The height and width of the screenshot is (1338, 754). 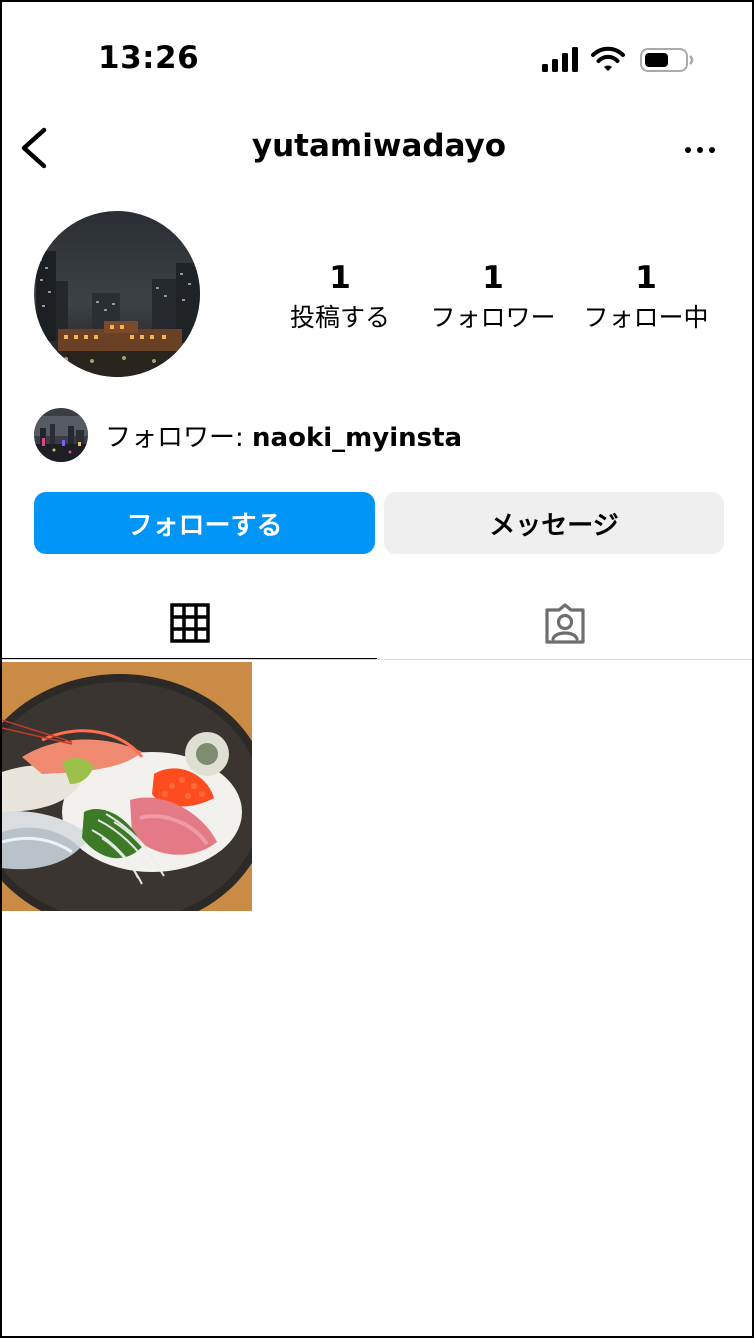 I want to click on followed-by-prefix: フォロワー:, so click(x=179, y=437).